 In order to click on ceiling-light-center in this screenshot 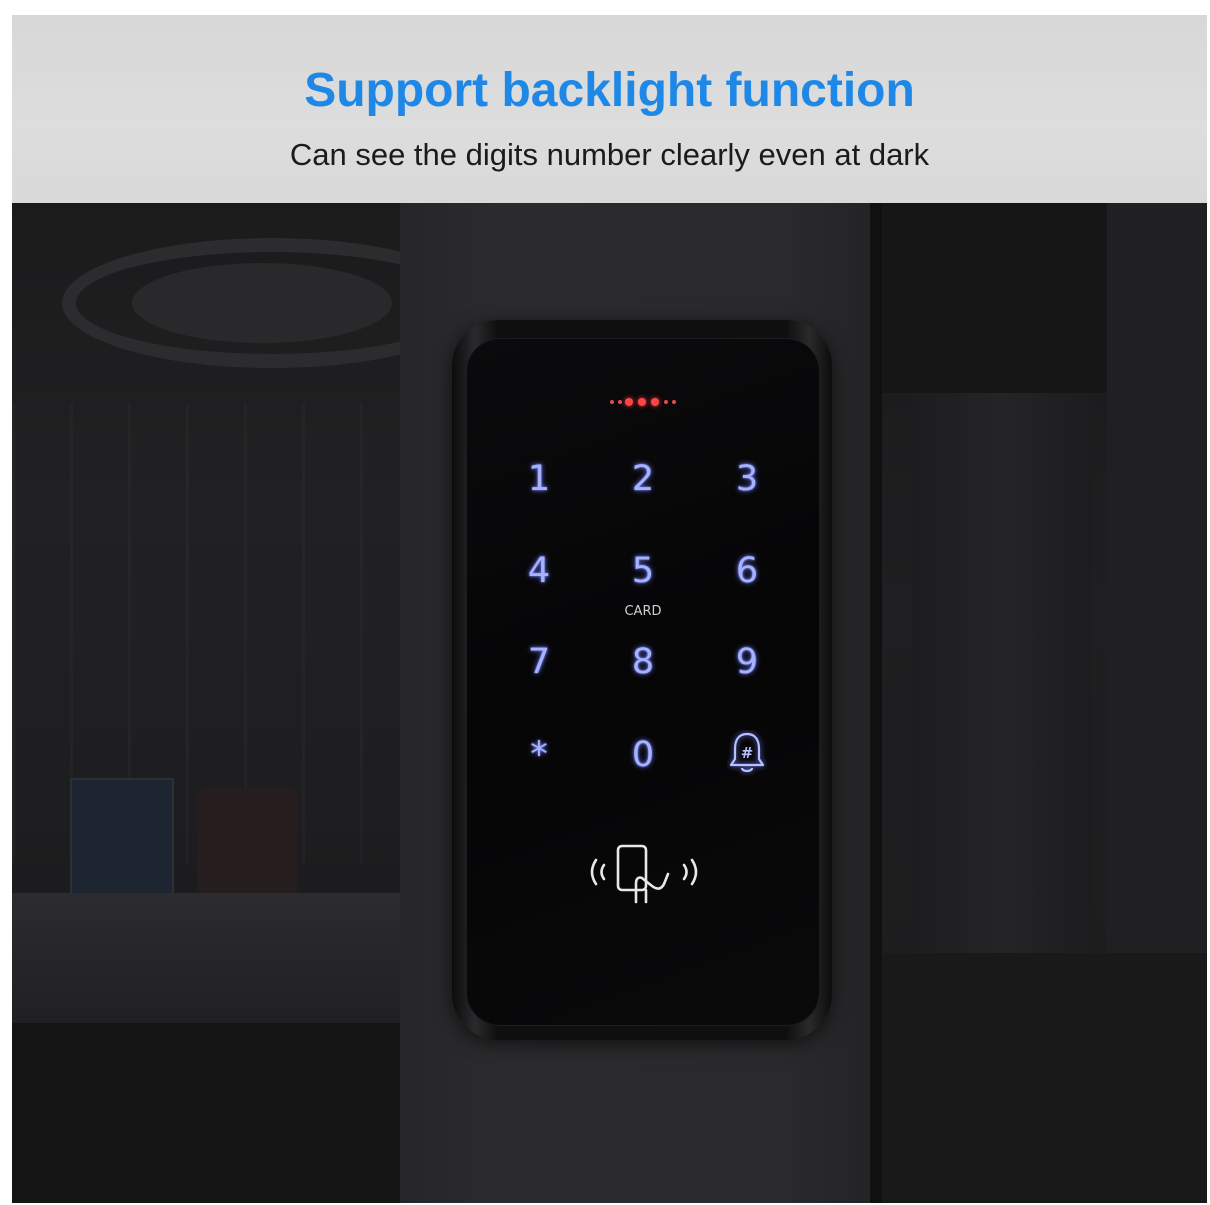, I will do `click(262, 303)`.